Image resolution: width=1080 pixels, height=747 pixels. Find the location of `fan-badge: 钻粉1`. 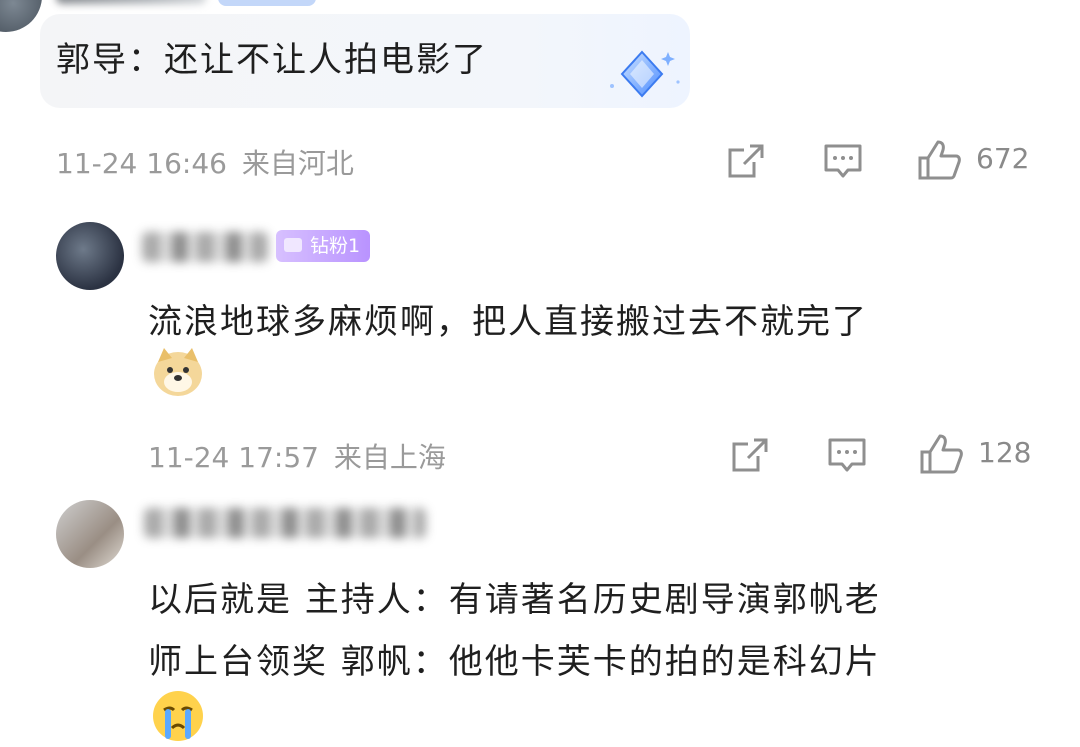

fan-badge: 钻粉1 is located at coordinates (323, 246).